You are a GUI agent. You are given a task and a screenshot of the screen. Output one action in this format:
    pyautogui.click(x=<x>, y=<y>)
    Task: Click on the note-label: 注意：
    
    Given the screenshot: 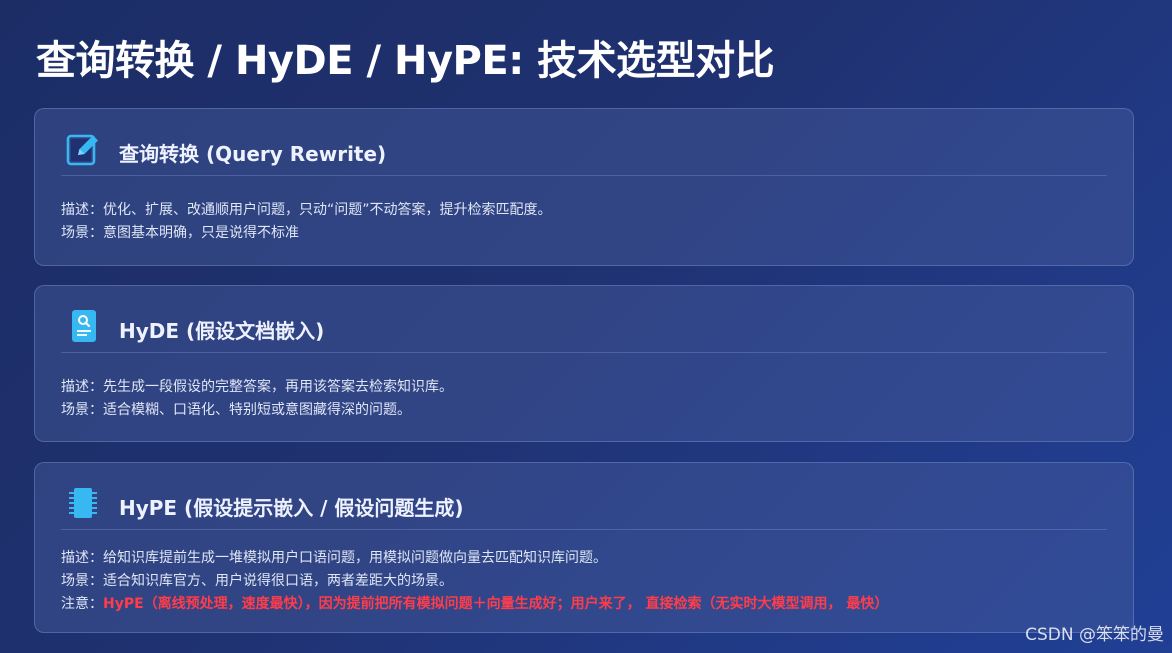 What is the action you would take?
    pyautogui.click(x=82, y=604)
    